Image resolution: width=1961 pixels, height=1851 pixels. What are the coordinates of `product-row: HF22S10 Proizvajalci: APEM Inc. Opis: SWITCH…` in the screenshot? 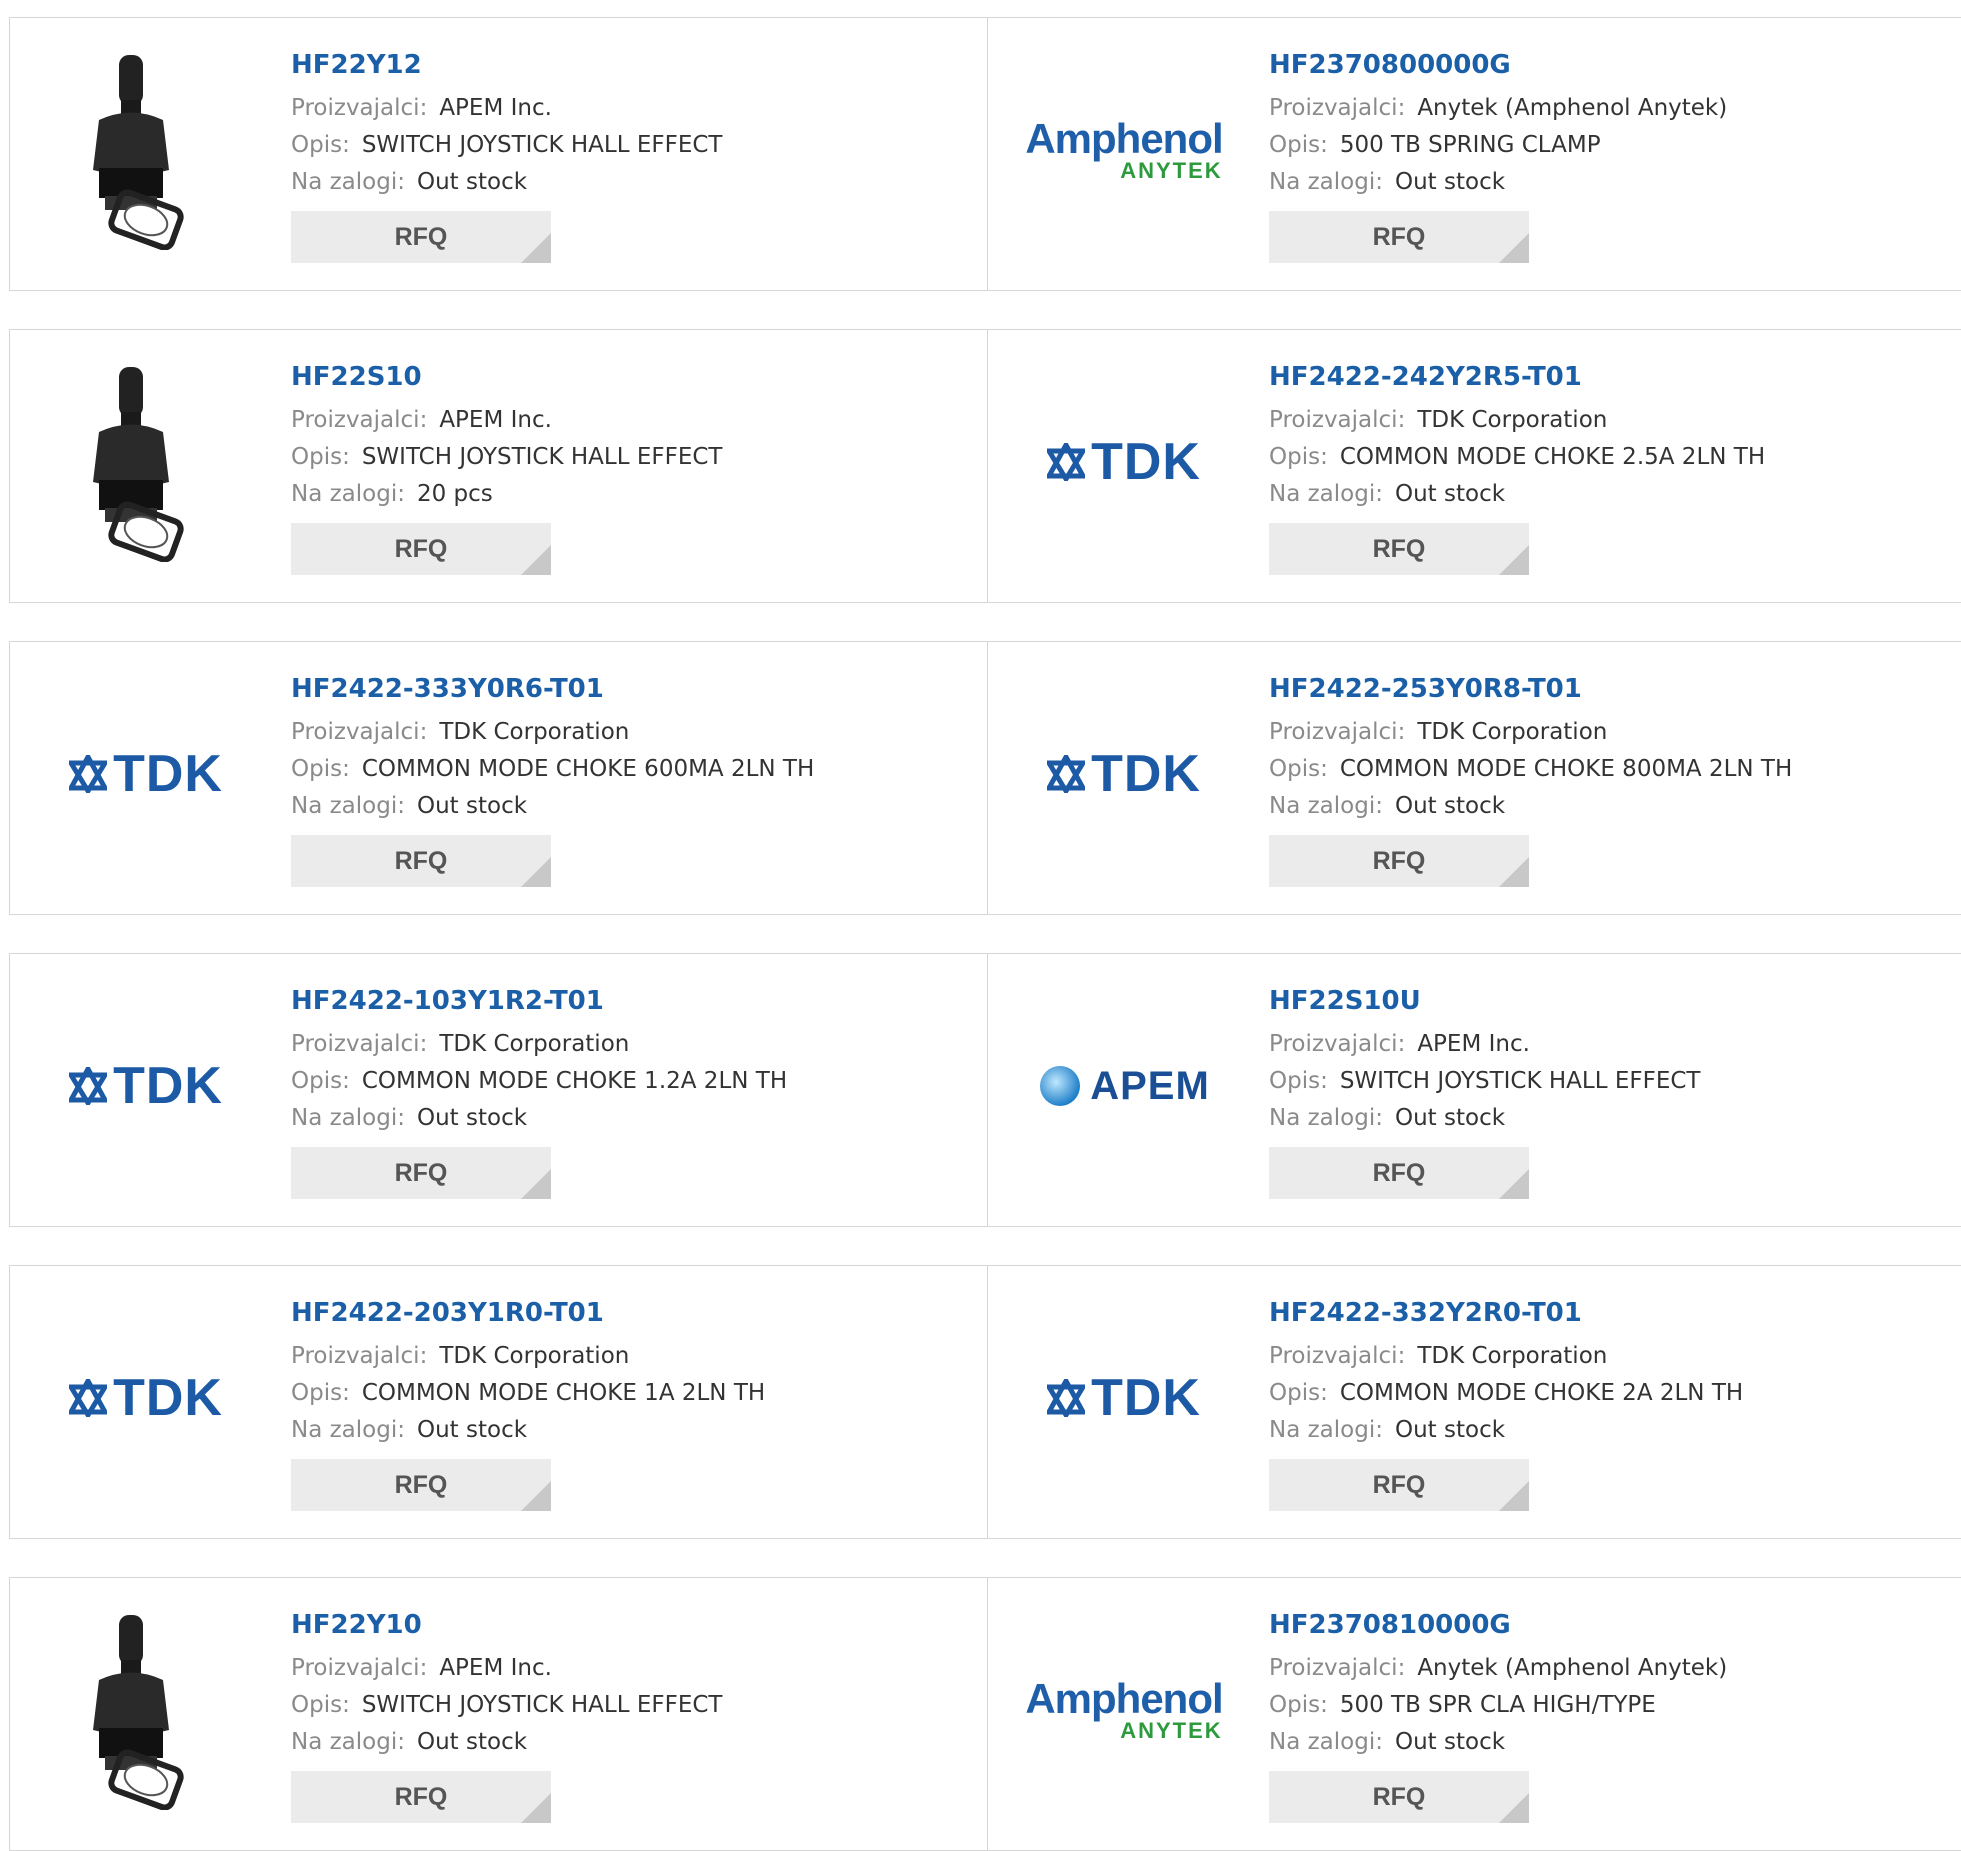 It's located at (985, 466).